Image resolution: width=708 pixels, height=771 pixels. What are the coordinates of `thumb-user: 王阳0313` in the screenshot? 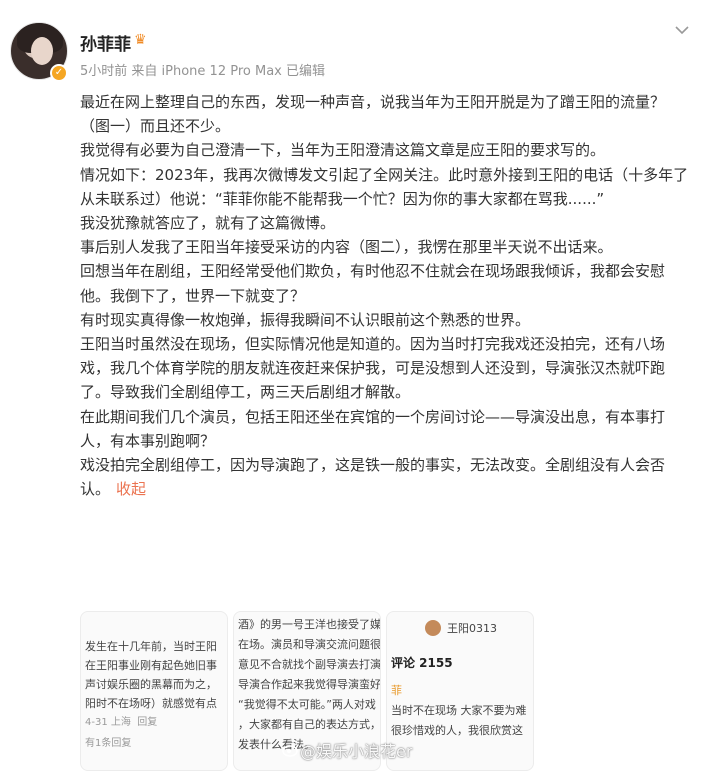 It's located at (472, 628).